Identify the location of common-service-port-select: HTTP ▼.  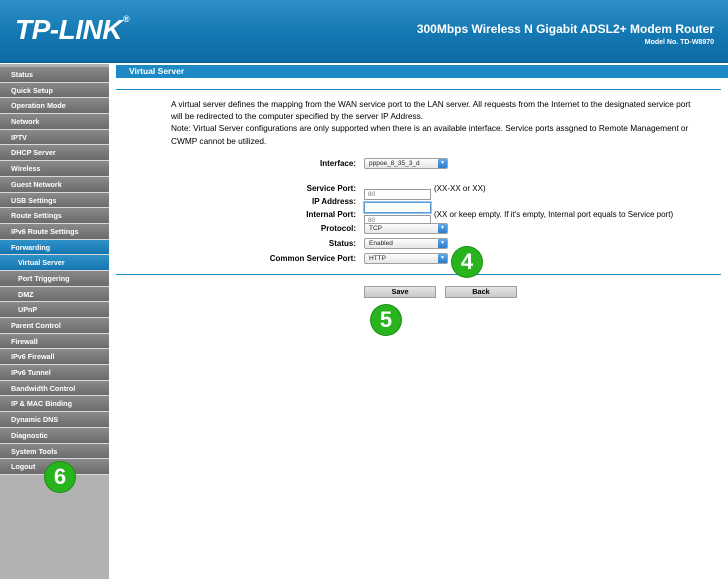
(406, 258).